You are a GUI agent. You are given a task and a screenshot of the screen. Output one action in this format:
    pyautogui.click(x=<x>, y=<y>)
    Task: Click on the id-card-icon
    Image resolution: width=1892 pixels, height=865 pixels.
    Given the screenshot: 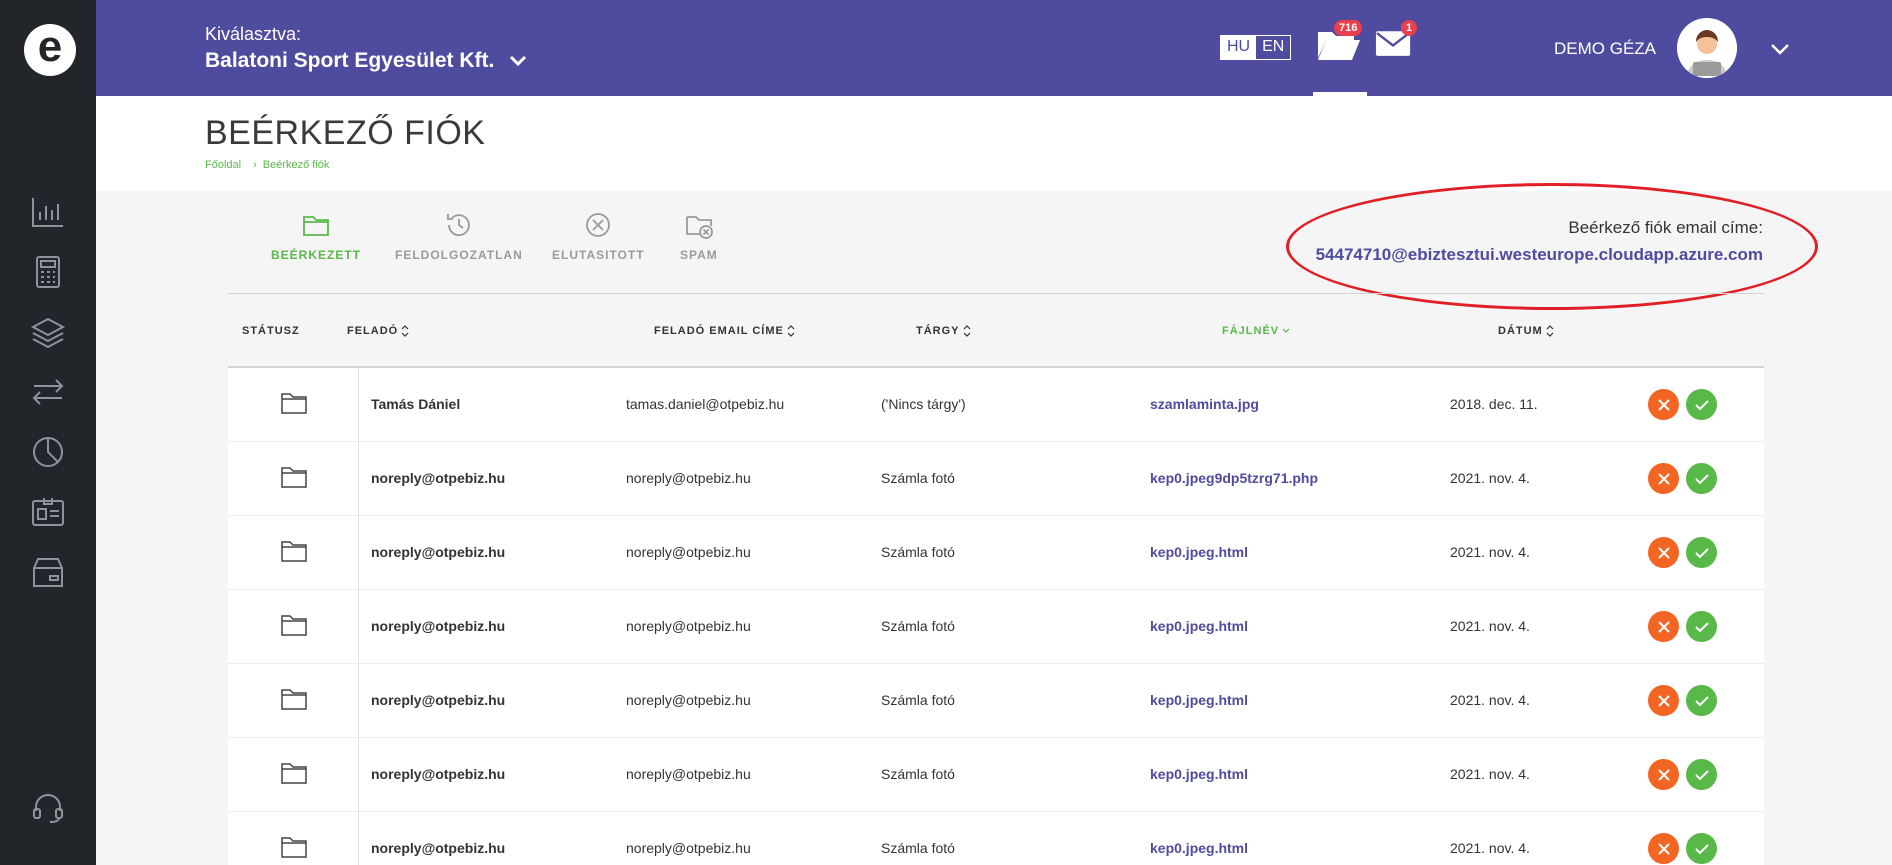 What is the action you would take?
    pyautogui.click(x=48, y=512)
    